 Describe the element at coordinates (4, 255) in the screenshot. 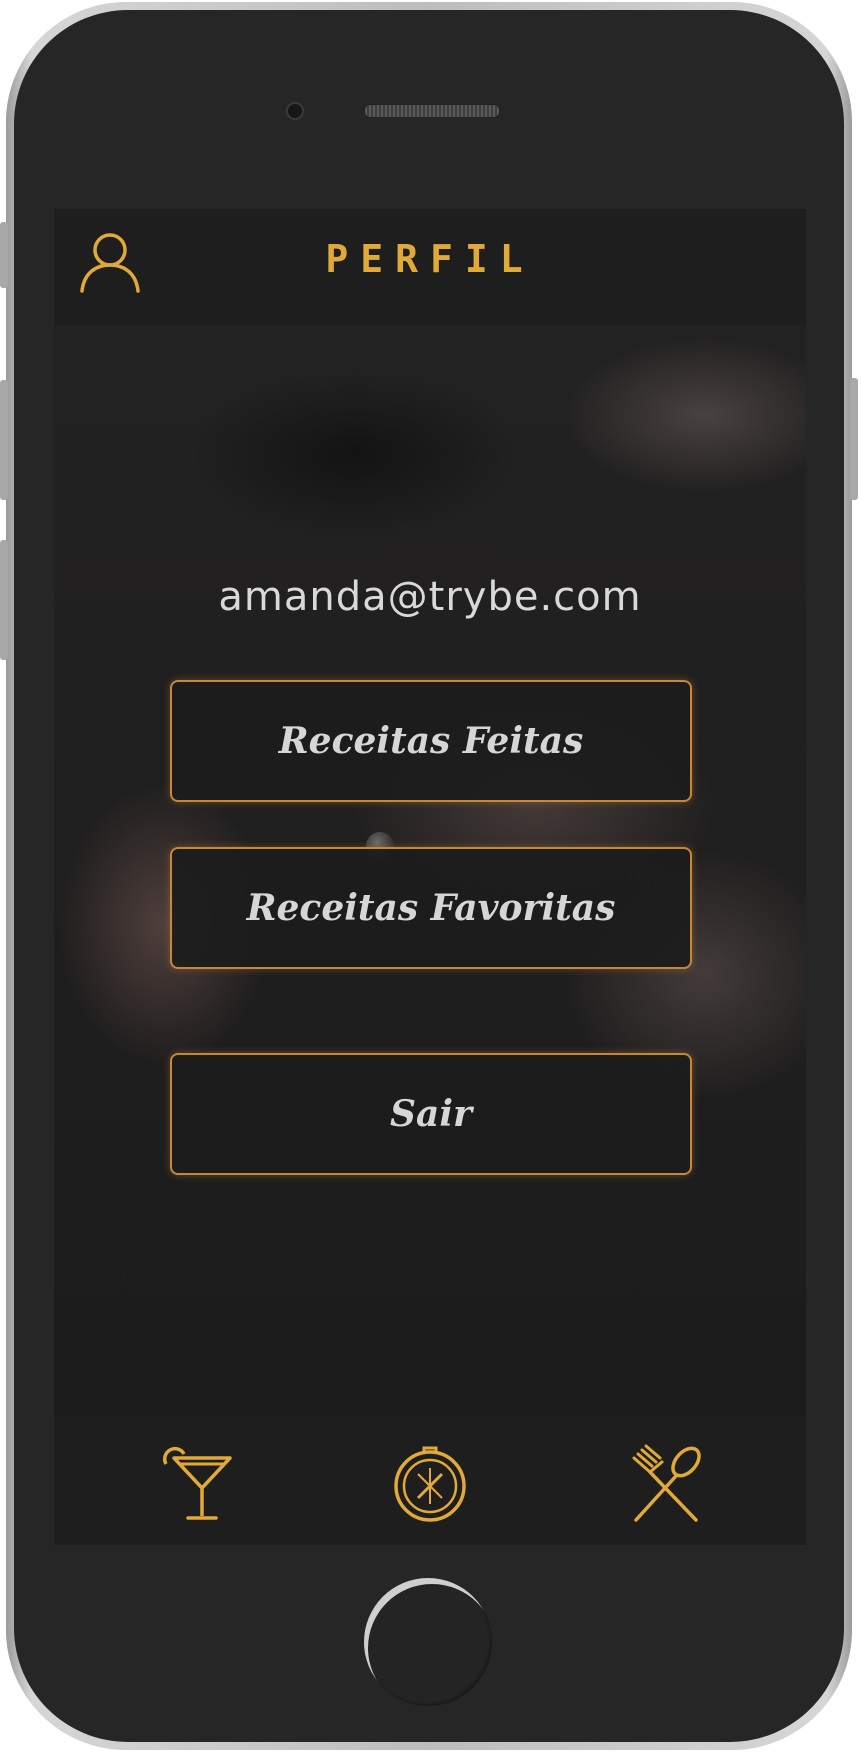

I see `mute-switch` at that location.